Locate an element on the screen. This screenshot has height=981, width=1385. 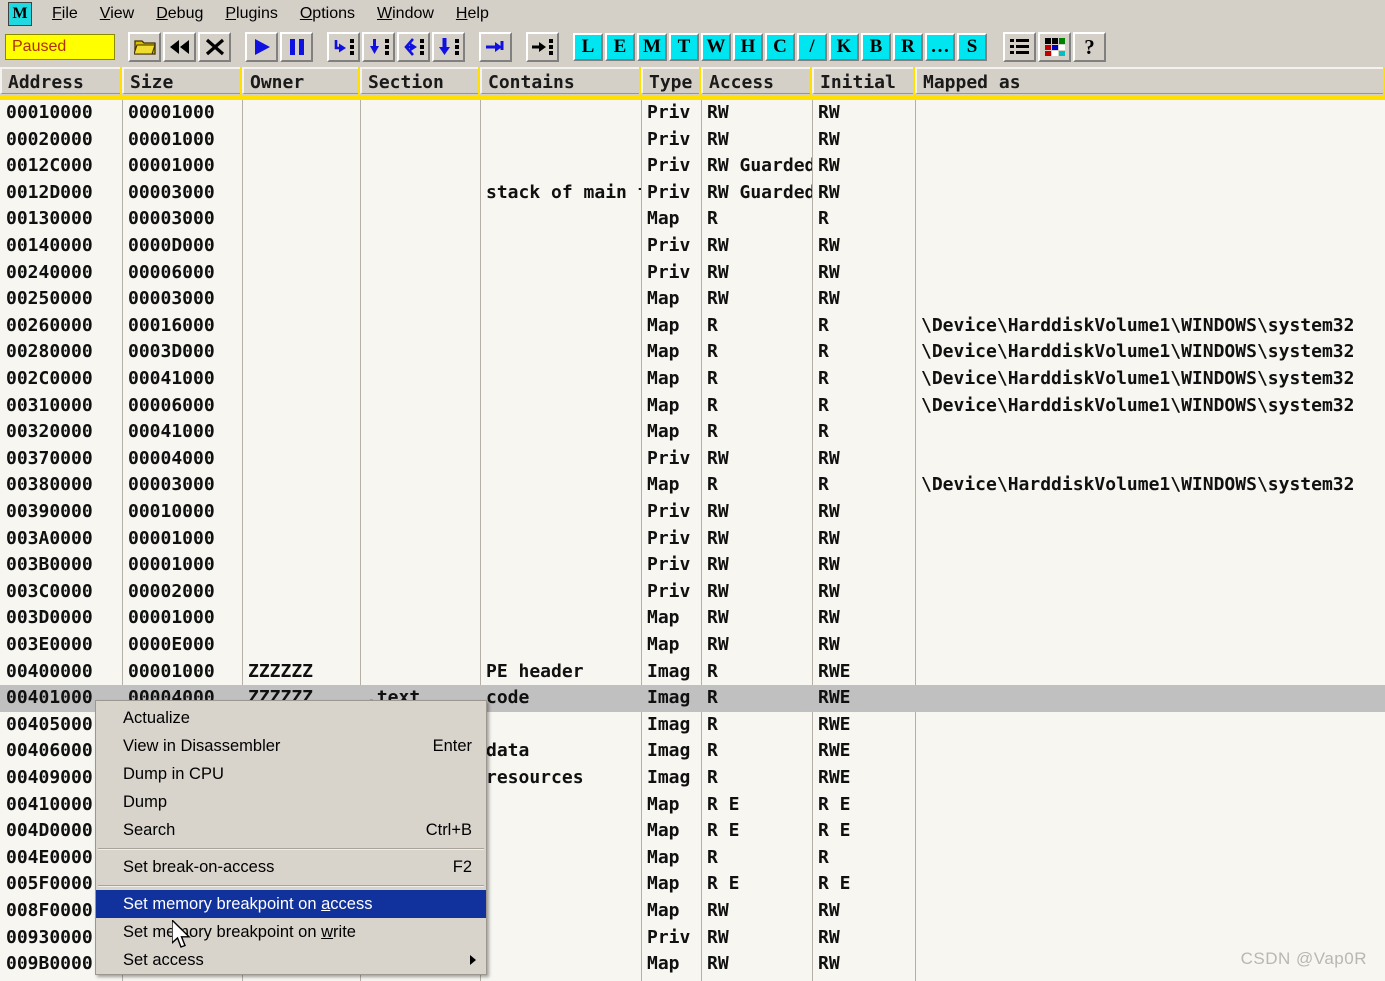
table-row: 0012C000 00001000 Priv RW Guarded RW is located at coordinates (692, 166).